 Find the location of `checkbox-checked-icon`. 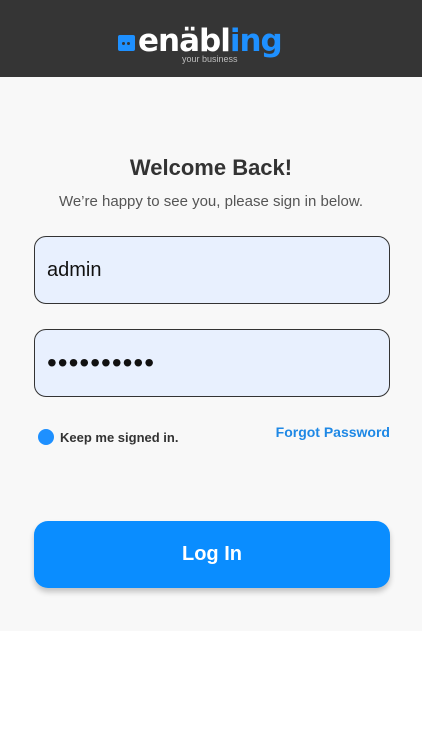

checkbox-checked-icon is located at coordinates (46, 437).